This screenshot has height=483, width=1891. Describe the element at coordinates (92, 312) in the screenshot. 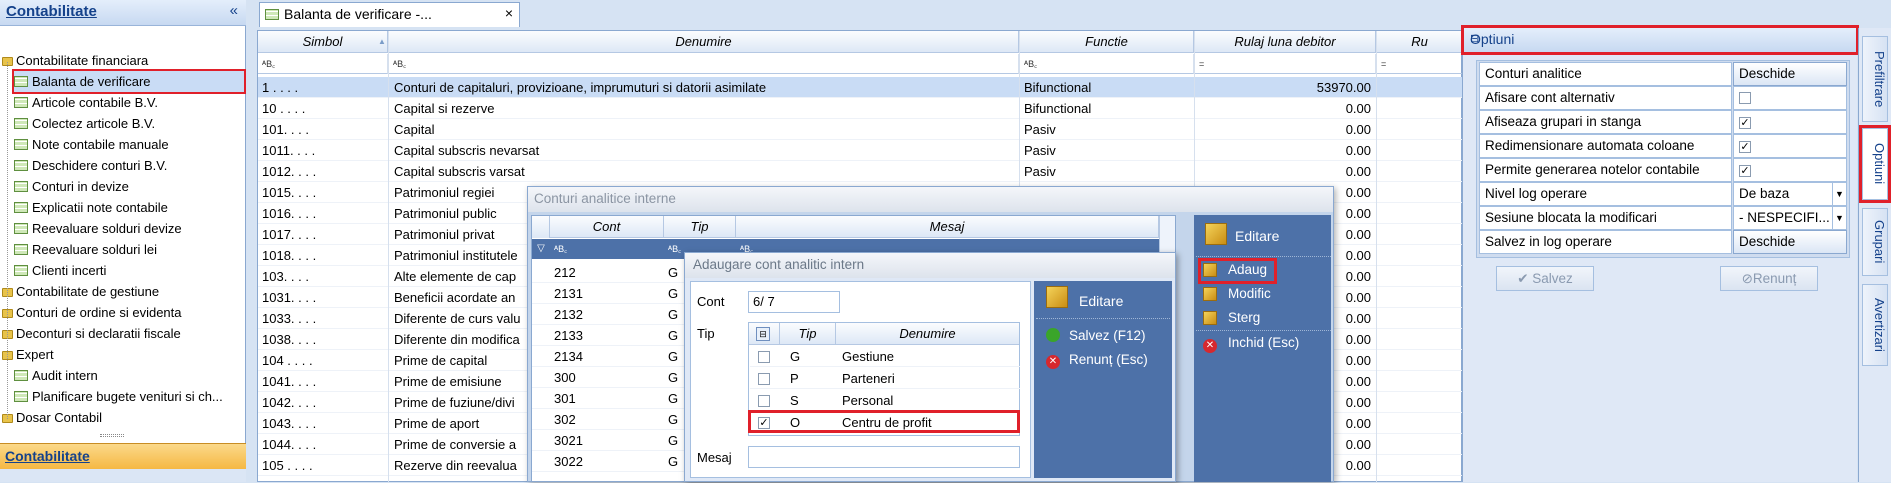

I see `tree-item: Conturi de ordine si evidenta` at that location.